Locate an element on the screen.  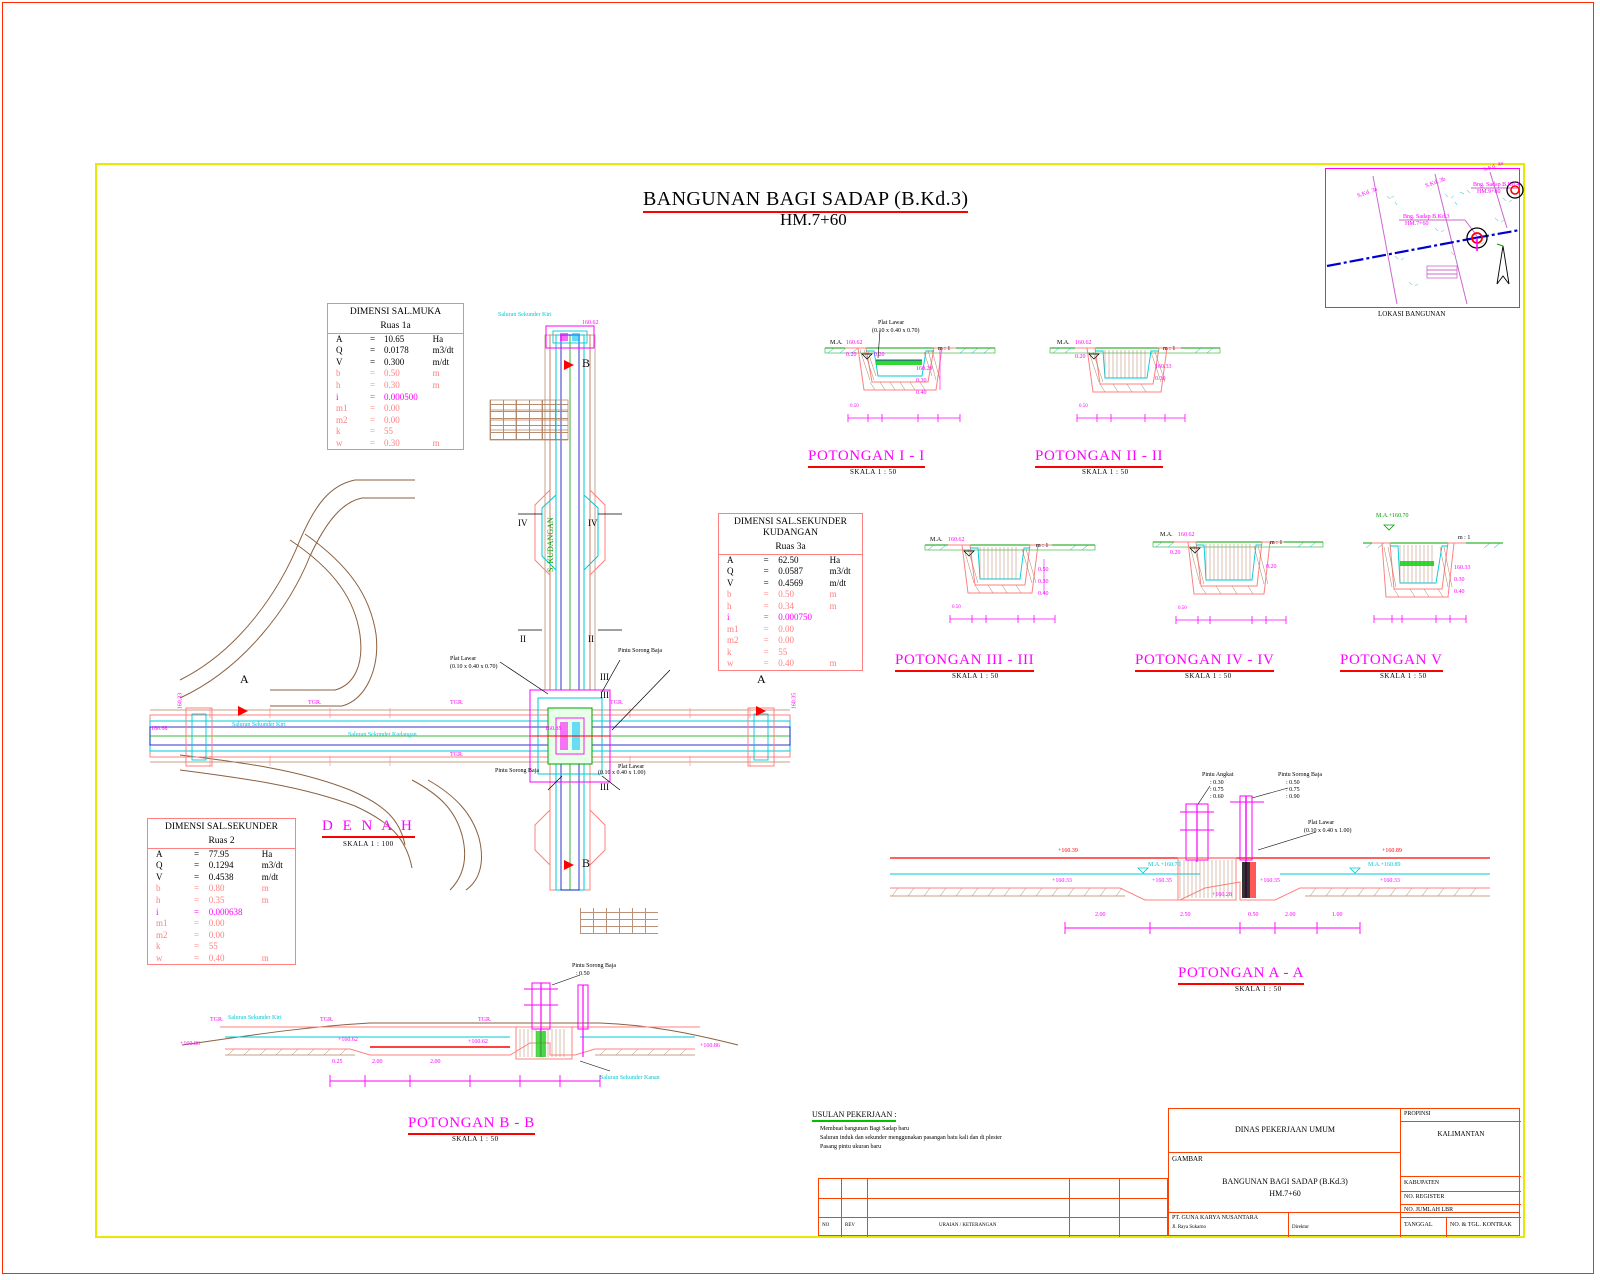
row-symbol: h is located at coordinates (158, 899).